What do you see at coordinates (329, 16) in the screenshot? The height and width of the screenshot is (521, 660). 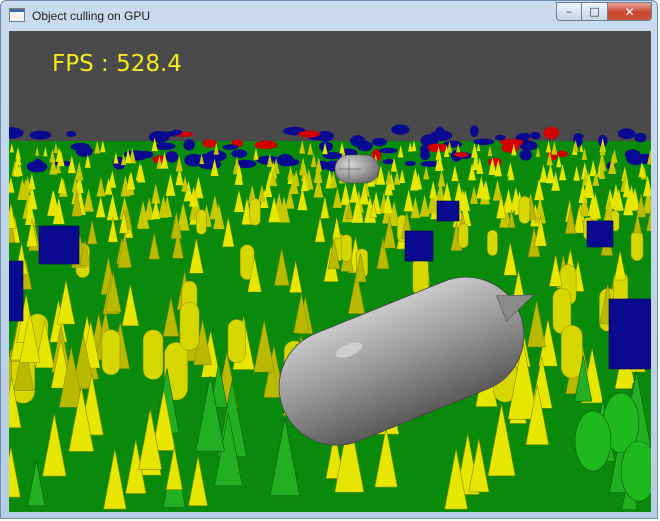 I see `title-bar: Object culling on GPU – □ ✕` at bounding box center [329, 16].